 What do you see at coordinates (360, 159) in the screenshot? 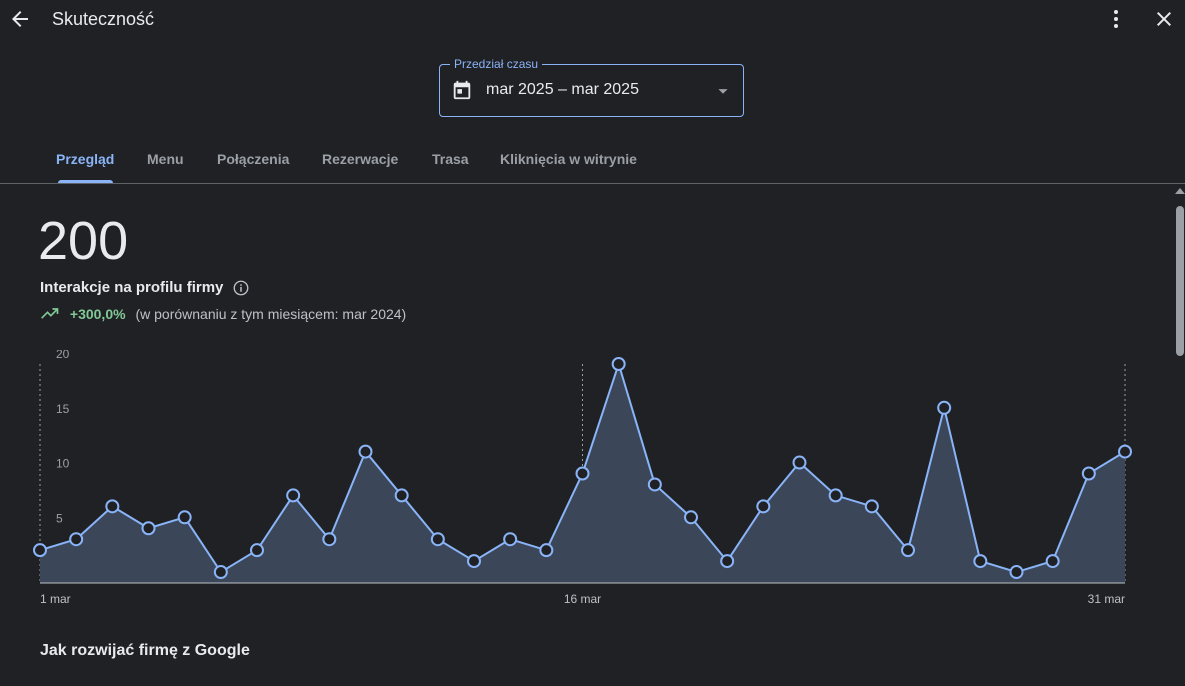
I see `tab-rezerwacje: Rezerwacje` at bounding box center [360, 159].